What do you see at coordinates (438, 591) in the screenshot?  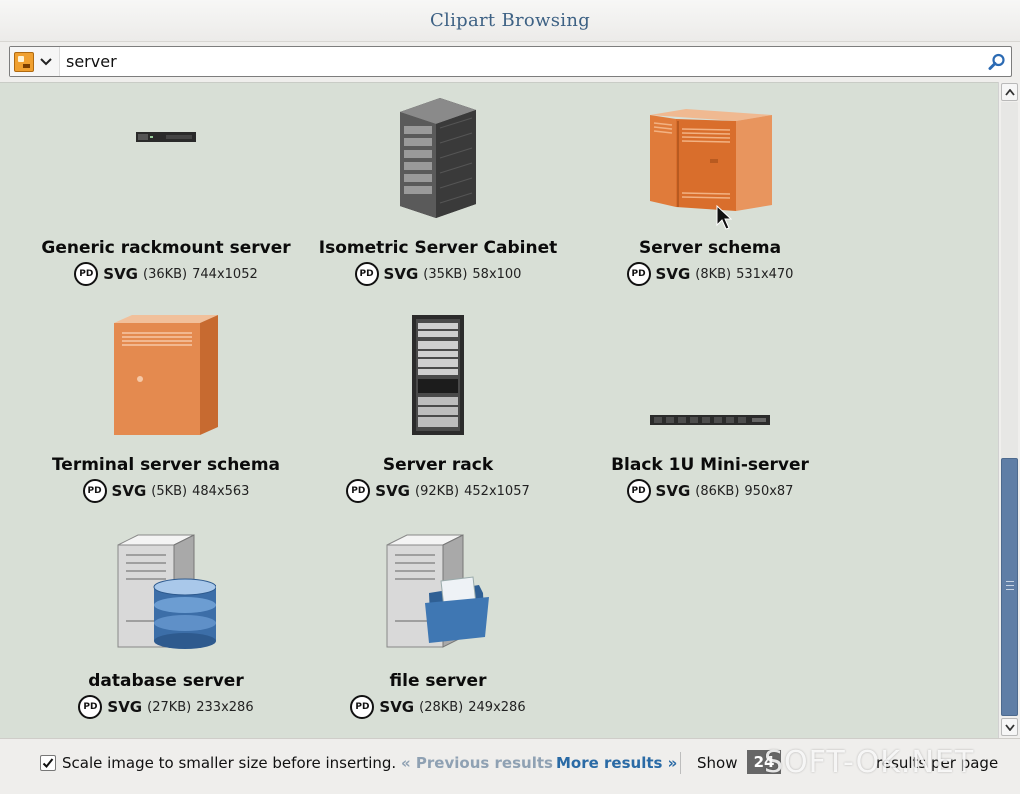 I see `file-server-thumbnail` at bounding box center [438, 591].